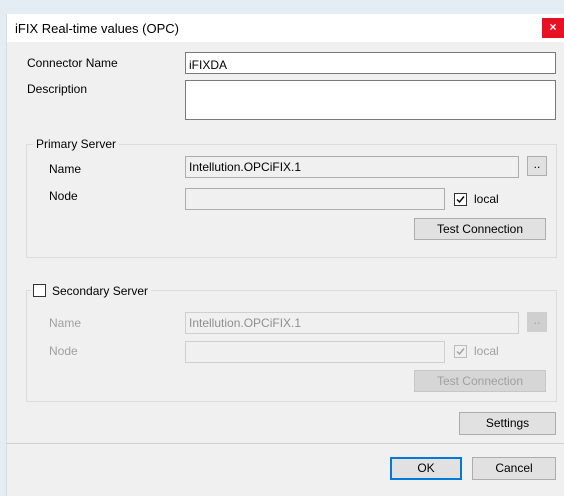 The image size is (564, 496). What do you see at coordinates (97, 28) in the screenshot?
I see `window-title: iFIX Real-time values (OPC)` at bounding box center [97, 28].